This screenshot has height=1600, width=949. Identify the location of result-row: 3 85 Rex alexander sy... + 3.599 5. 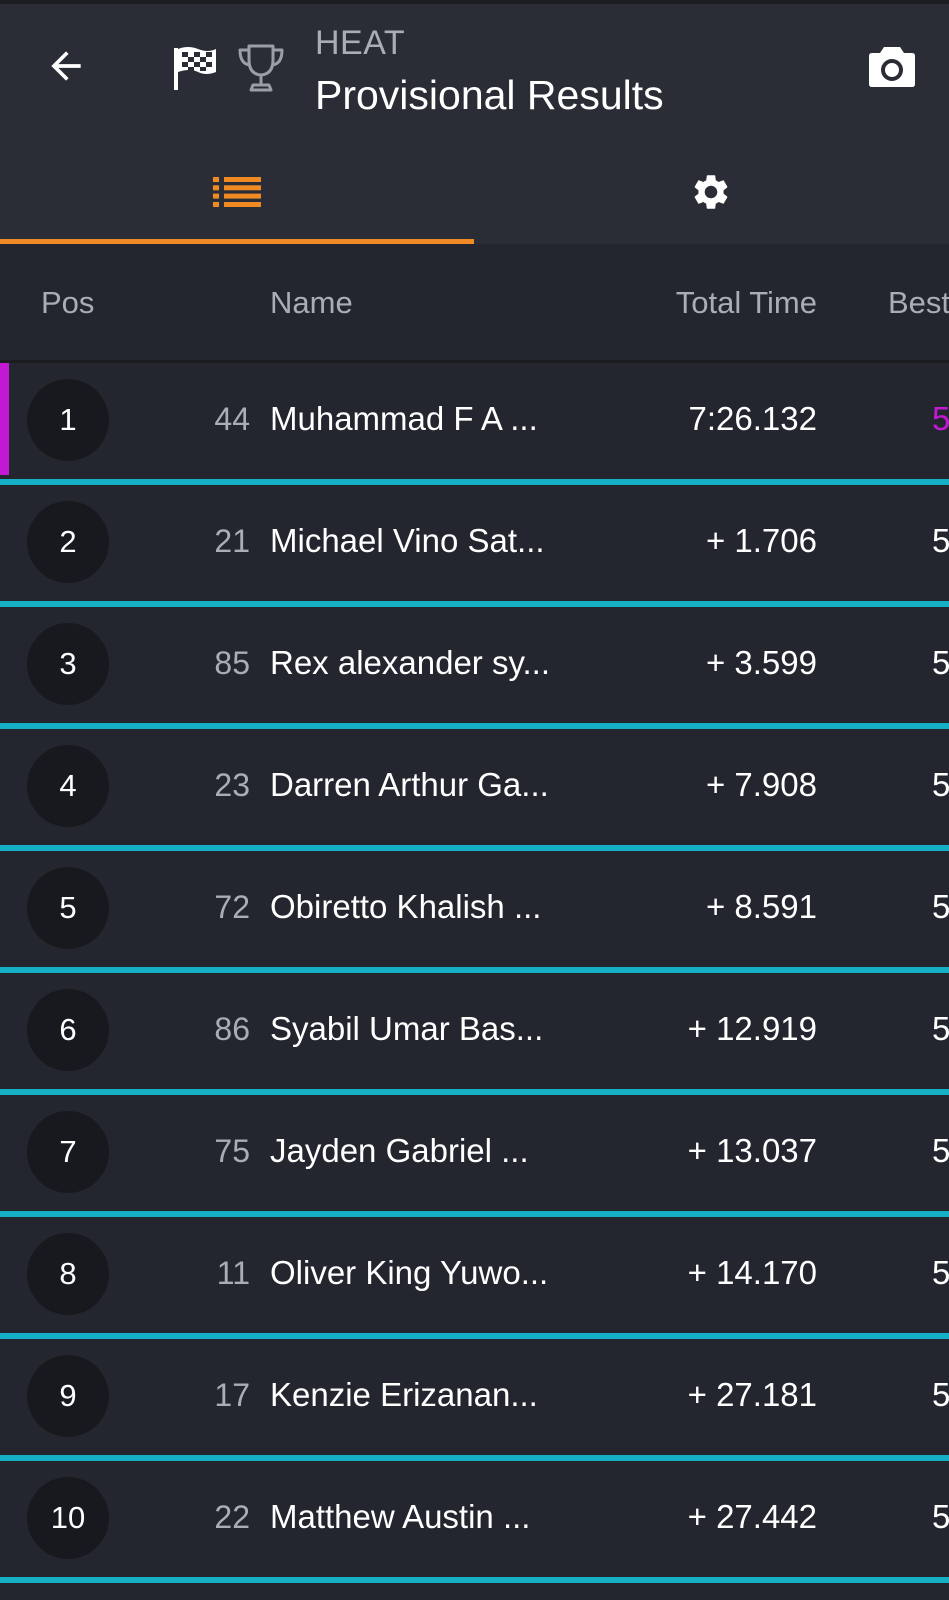
(474, 668).